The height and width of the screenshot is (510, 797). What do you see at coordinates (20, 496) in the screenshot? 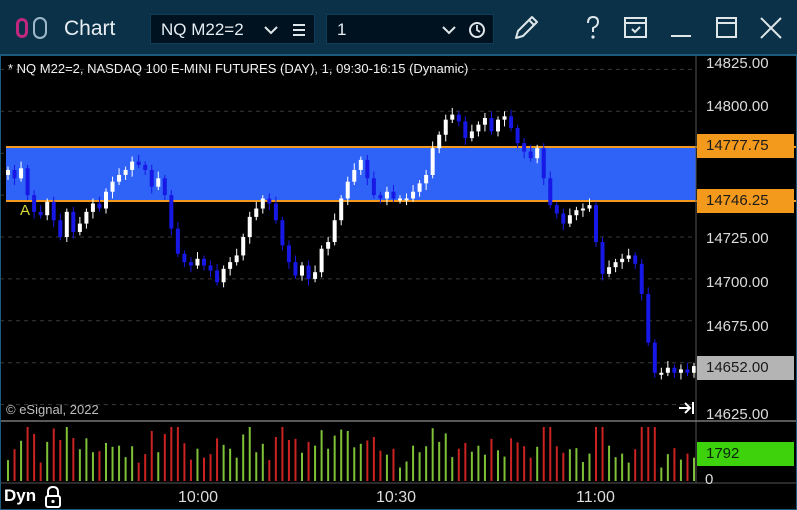
I see `dynamic-mode-label: Dyn` at bounding box center [20, 496].